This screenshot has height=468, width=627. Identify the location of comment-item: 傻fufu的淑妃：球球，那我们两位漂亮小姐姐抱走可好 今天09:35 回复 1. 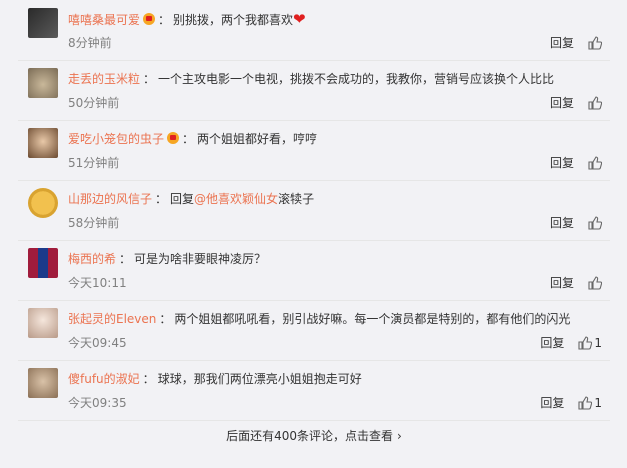
(314, 390).